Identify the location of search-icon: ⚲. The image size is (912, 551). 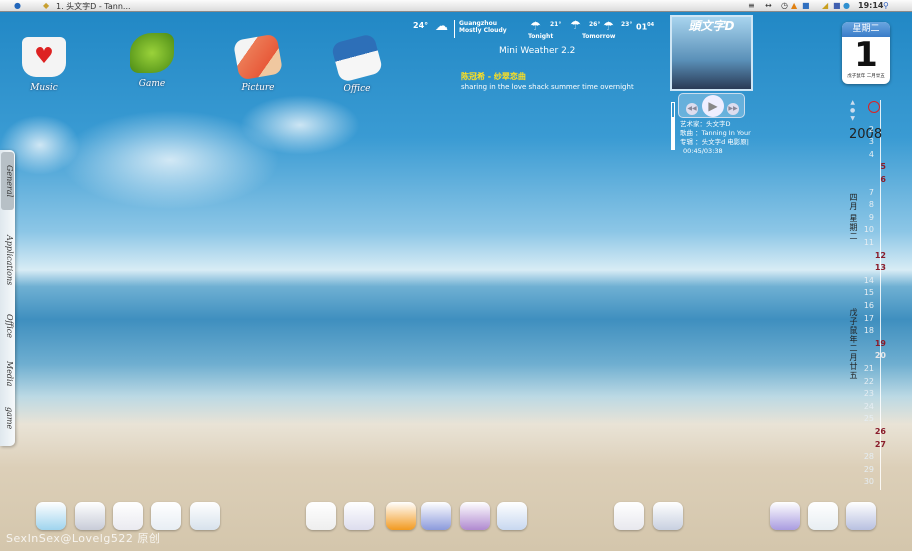
(886, 5).